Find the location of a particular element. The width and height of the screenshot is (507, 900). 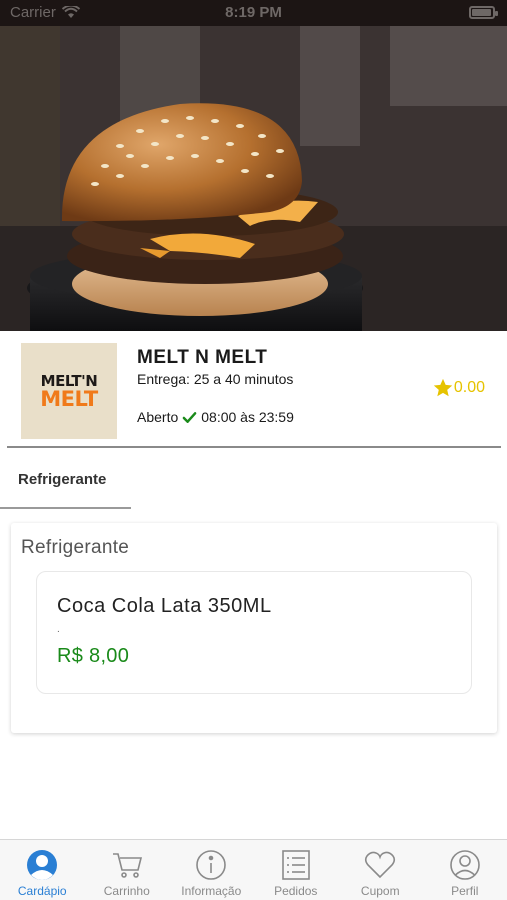

menu-user-icon is located at coordinates (42, 865).